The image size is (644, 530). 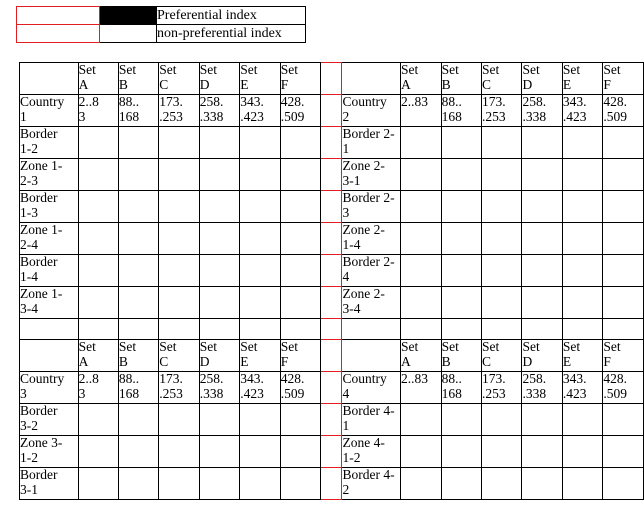 I want to click on text-line: 168, so click(x=451, y=116).